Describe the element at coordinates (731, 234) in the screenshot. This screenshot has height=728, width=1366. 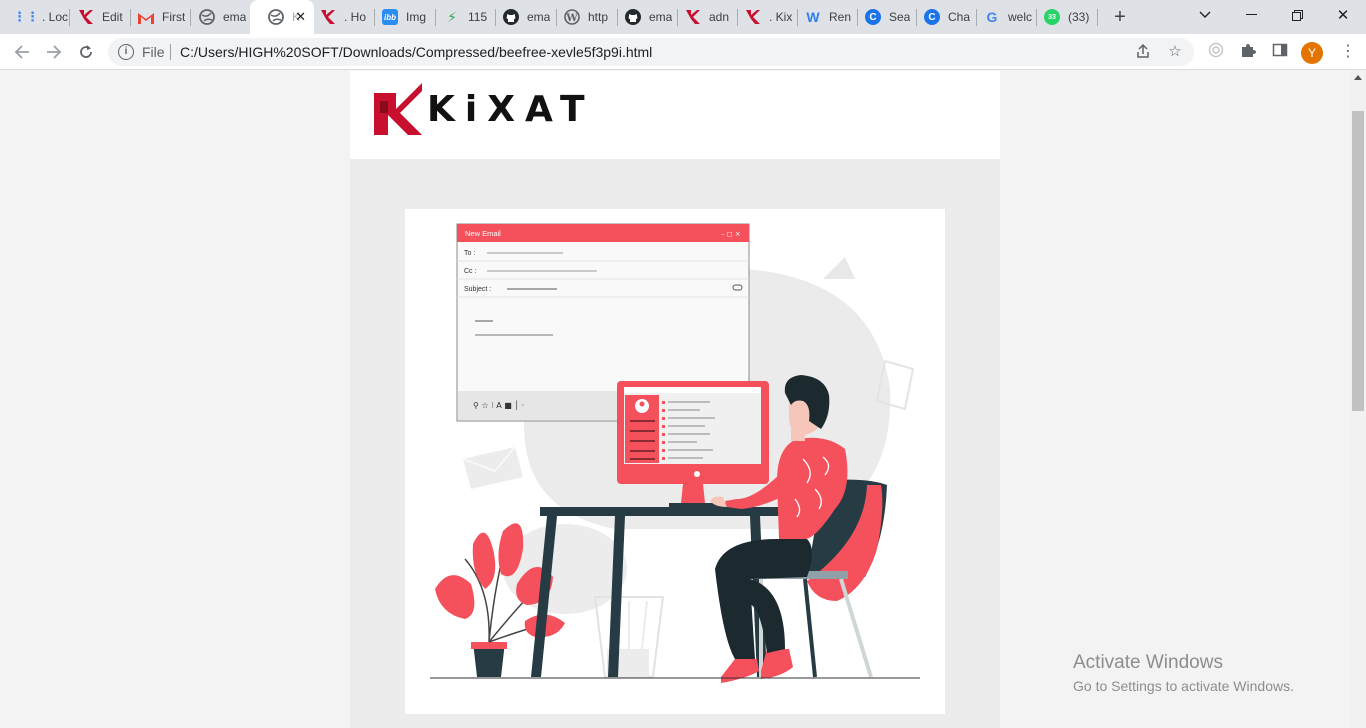
I see `window-controls-icon: – ◻ ×` at that location.